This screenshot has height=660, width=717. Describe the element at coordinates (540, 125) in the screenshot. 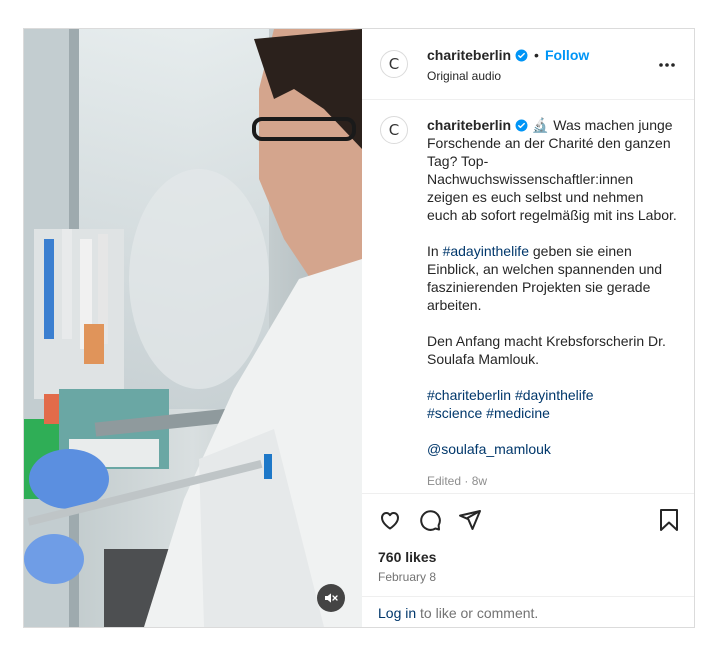

I see `microscope-emoji: 🔬` at that location.